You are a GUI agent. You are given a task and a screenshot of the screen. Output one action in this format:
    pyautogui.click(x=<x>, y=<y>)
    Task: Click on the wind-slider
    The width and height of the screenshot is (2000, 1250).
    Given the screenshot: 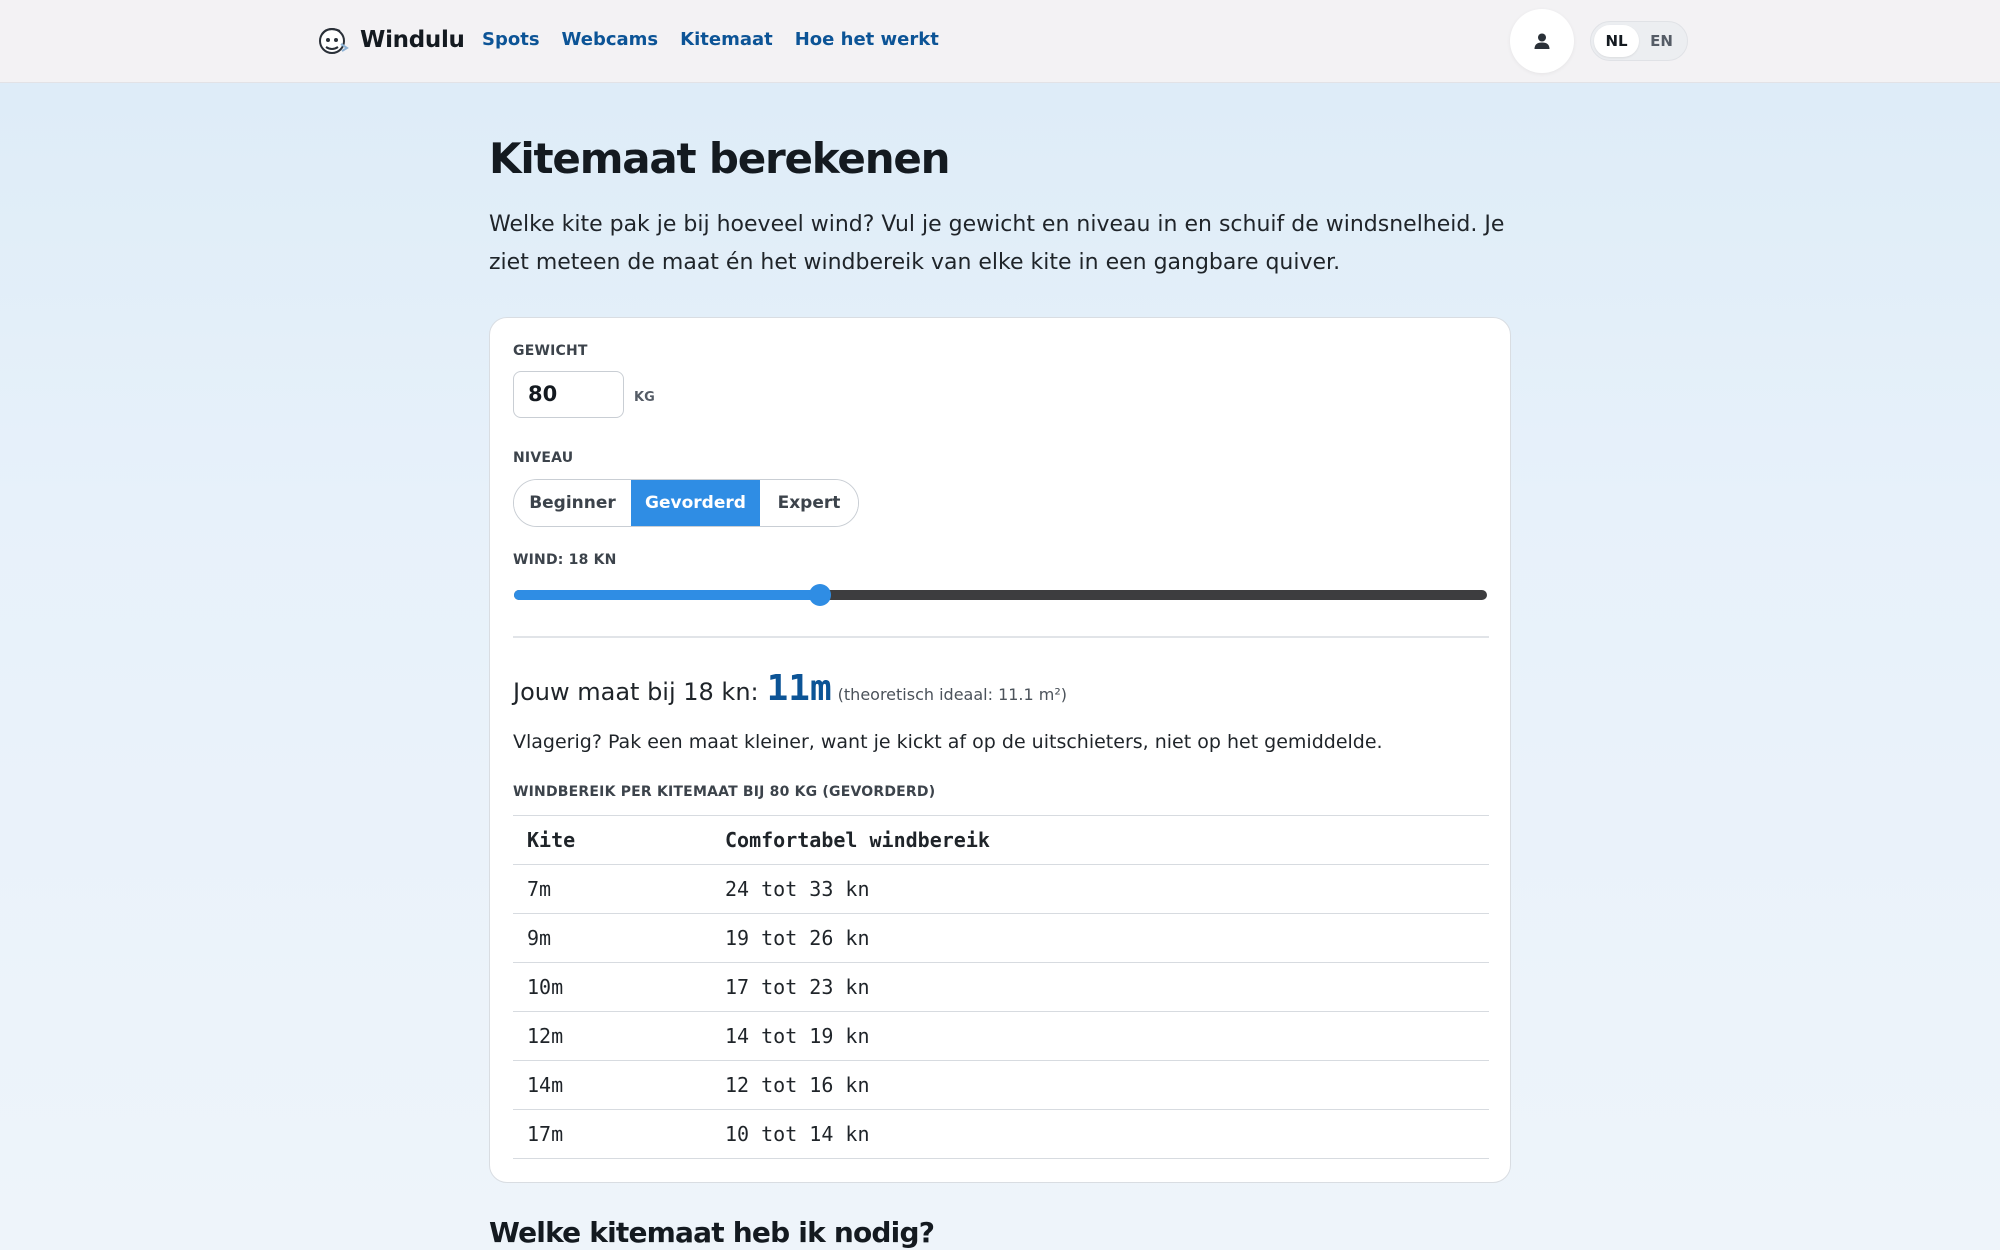 What is the action you would take?
    pyautogui.click(x=1000, y=595)
    